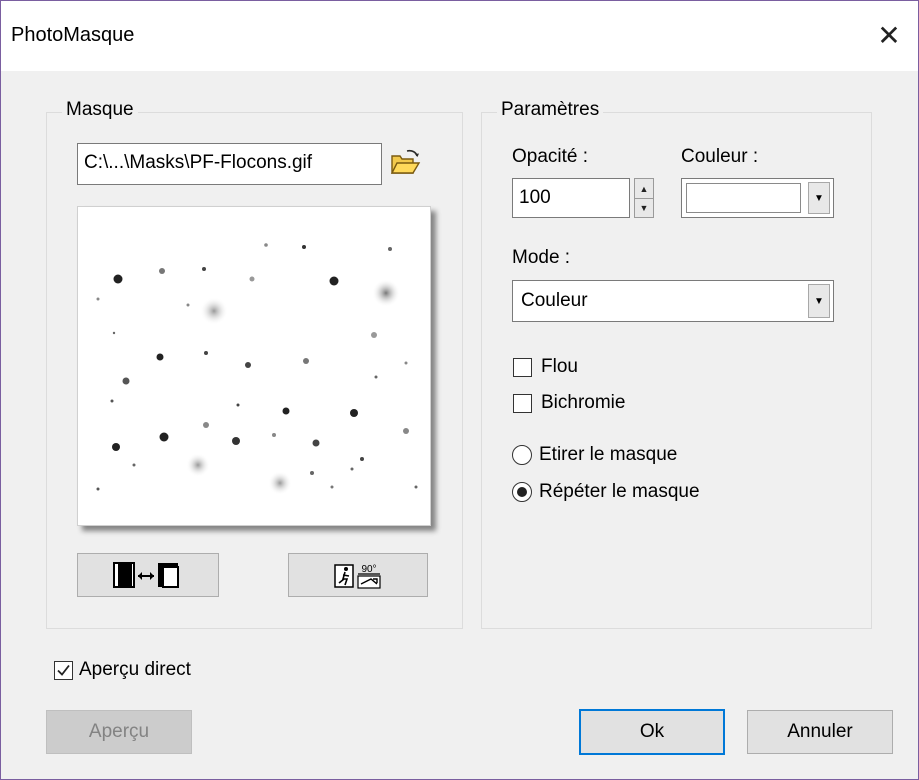 The image size is (919, 780). Describe the element at coordinates (550, 156) in the screenshot. I see `opacite-label: Opacité :` at that location.